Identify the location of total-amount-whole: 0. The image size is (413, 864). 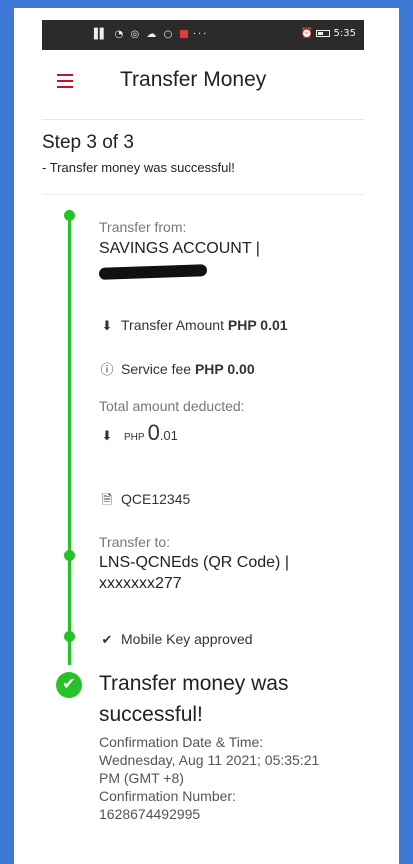
(153, 432).